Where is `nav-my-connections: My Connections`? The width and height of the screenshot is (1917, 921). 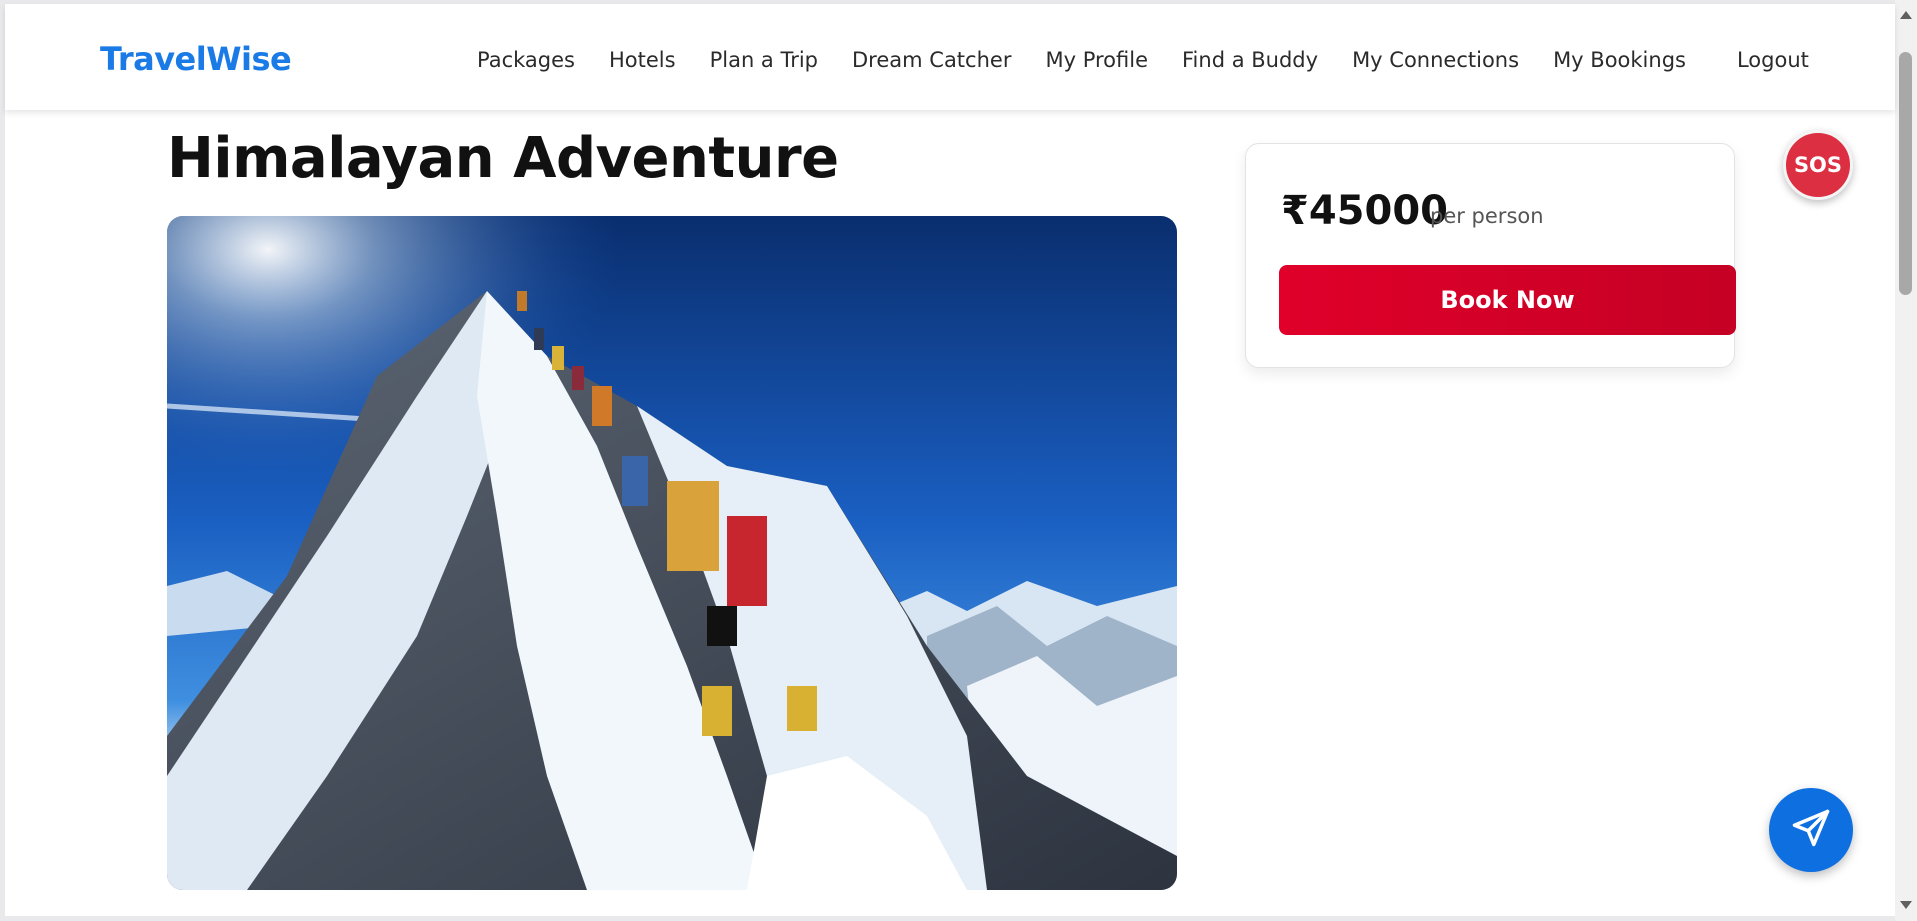
nav-my-connections: My Connections is located at coordinates (1435, 60).